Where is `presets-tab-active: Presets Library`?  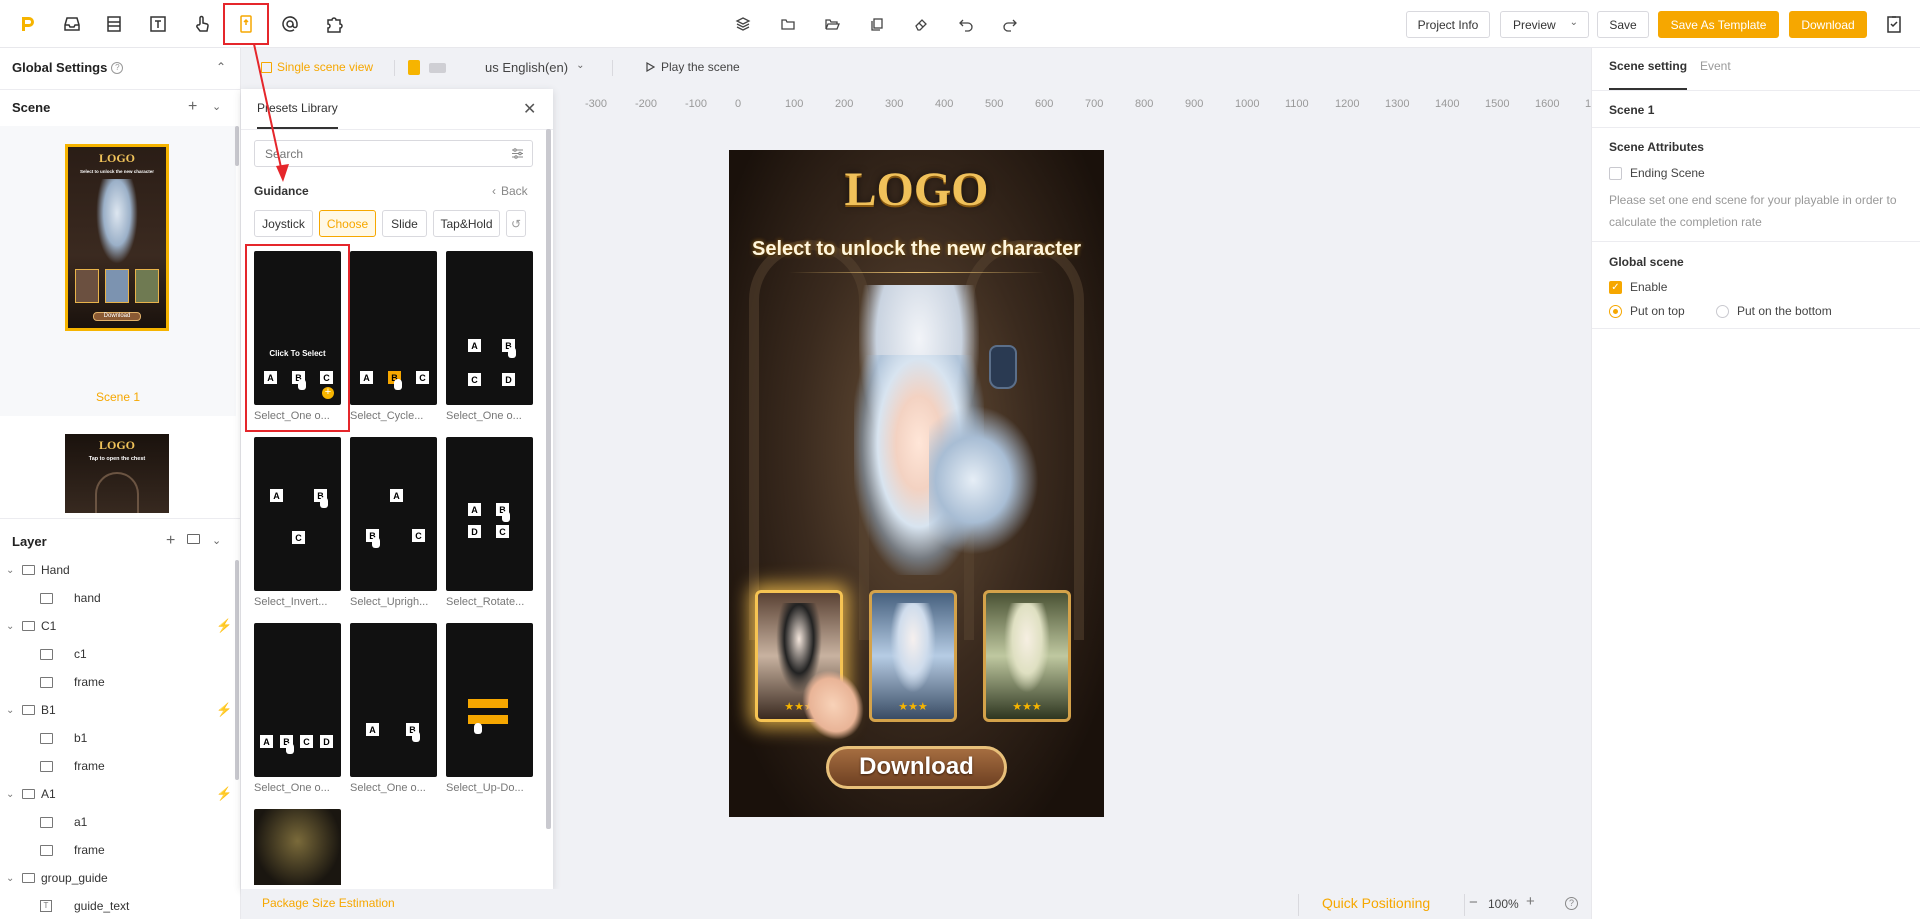
presets-tab-active: Presets Library is located at coordinates (297, 109).